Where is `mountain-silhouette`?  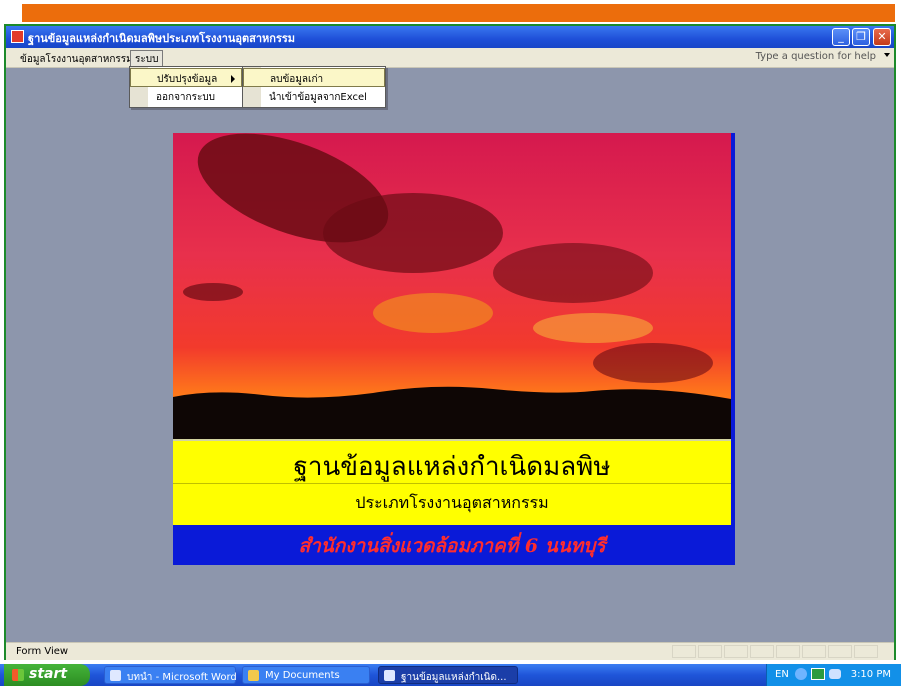
mountain-silhouette is located at coordinates (452, 412).